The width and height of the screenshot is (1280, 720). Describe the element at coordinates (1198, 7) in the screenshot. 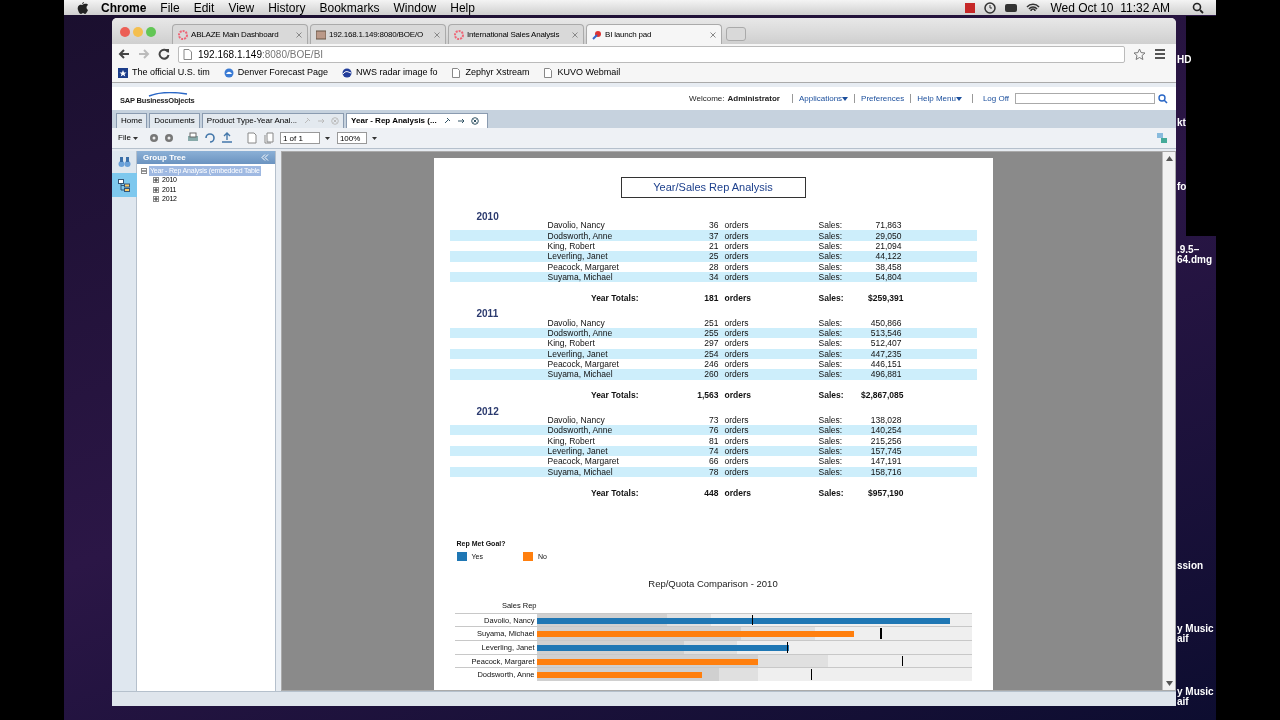

I see `search-icon` at that location.